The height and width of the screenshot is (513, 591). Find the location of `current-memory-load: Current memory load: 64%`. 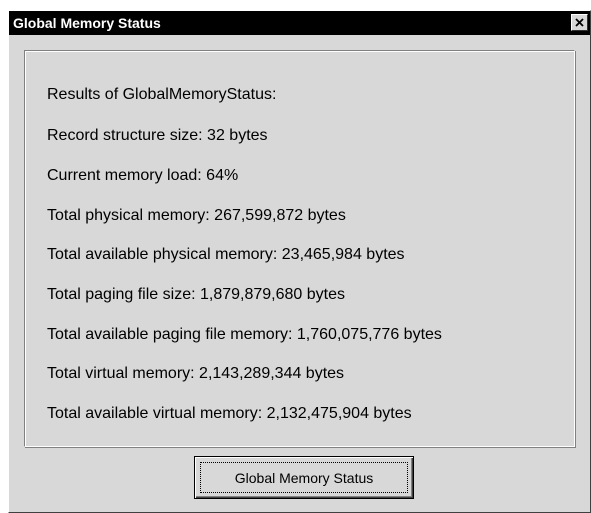

current-memory-load: Current memory load: 64% is located at coordinates (143, 175).